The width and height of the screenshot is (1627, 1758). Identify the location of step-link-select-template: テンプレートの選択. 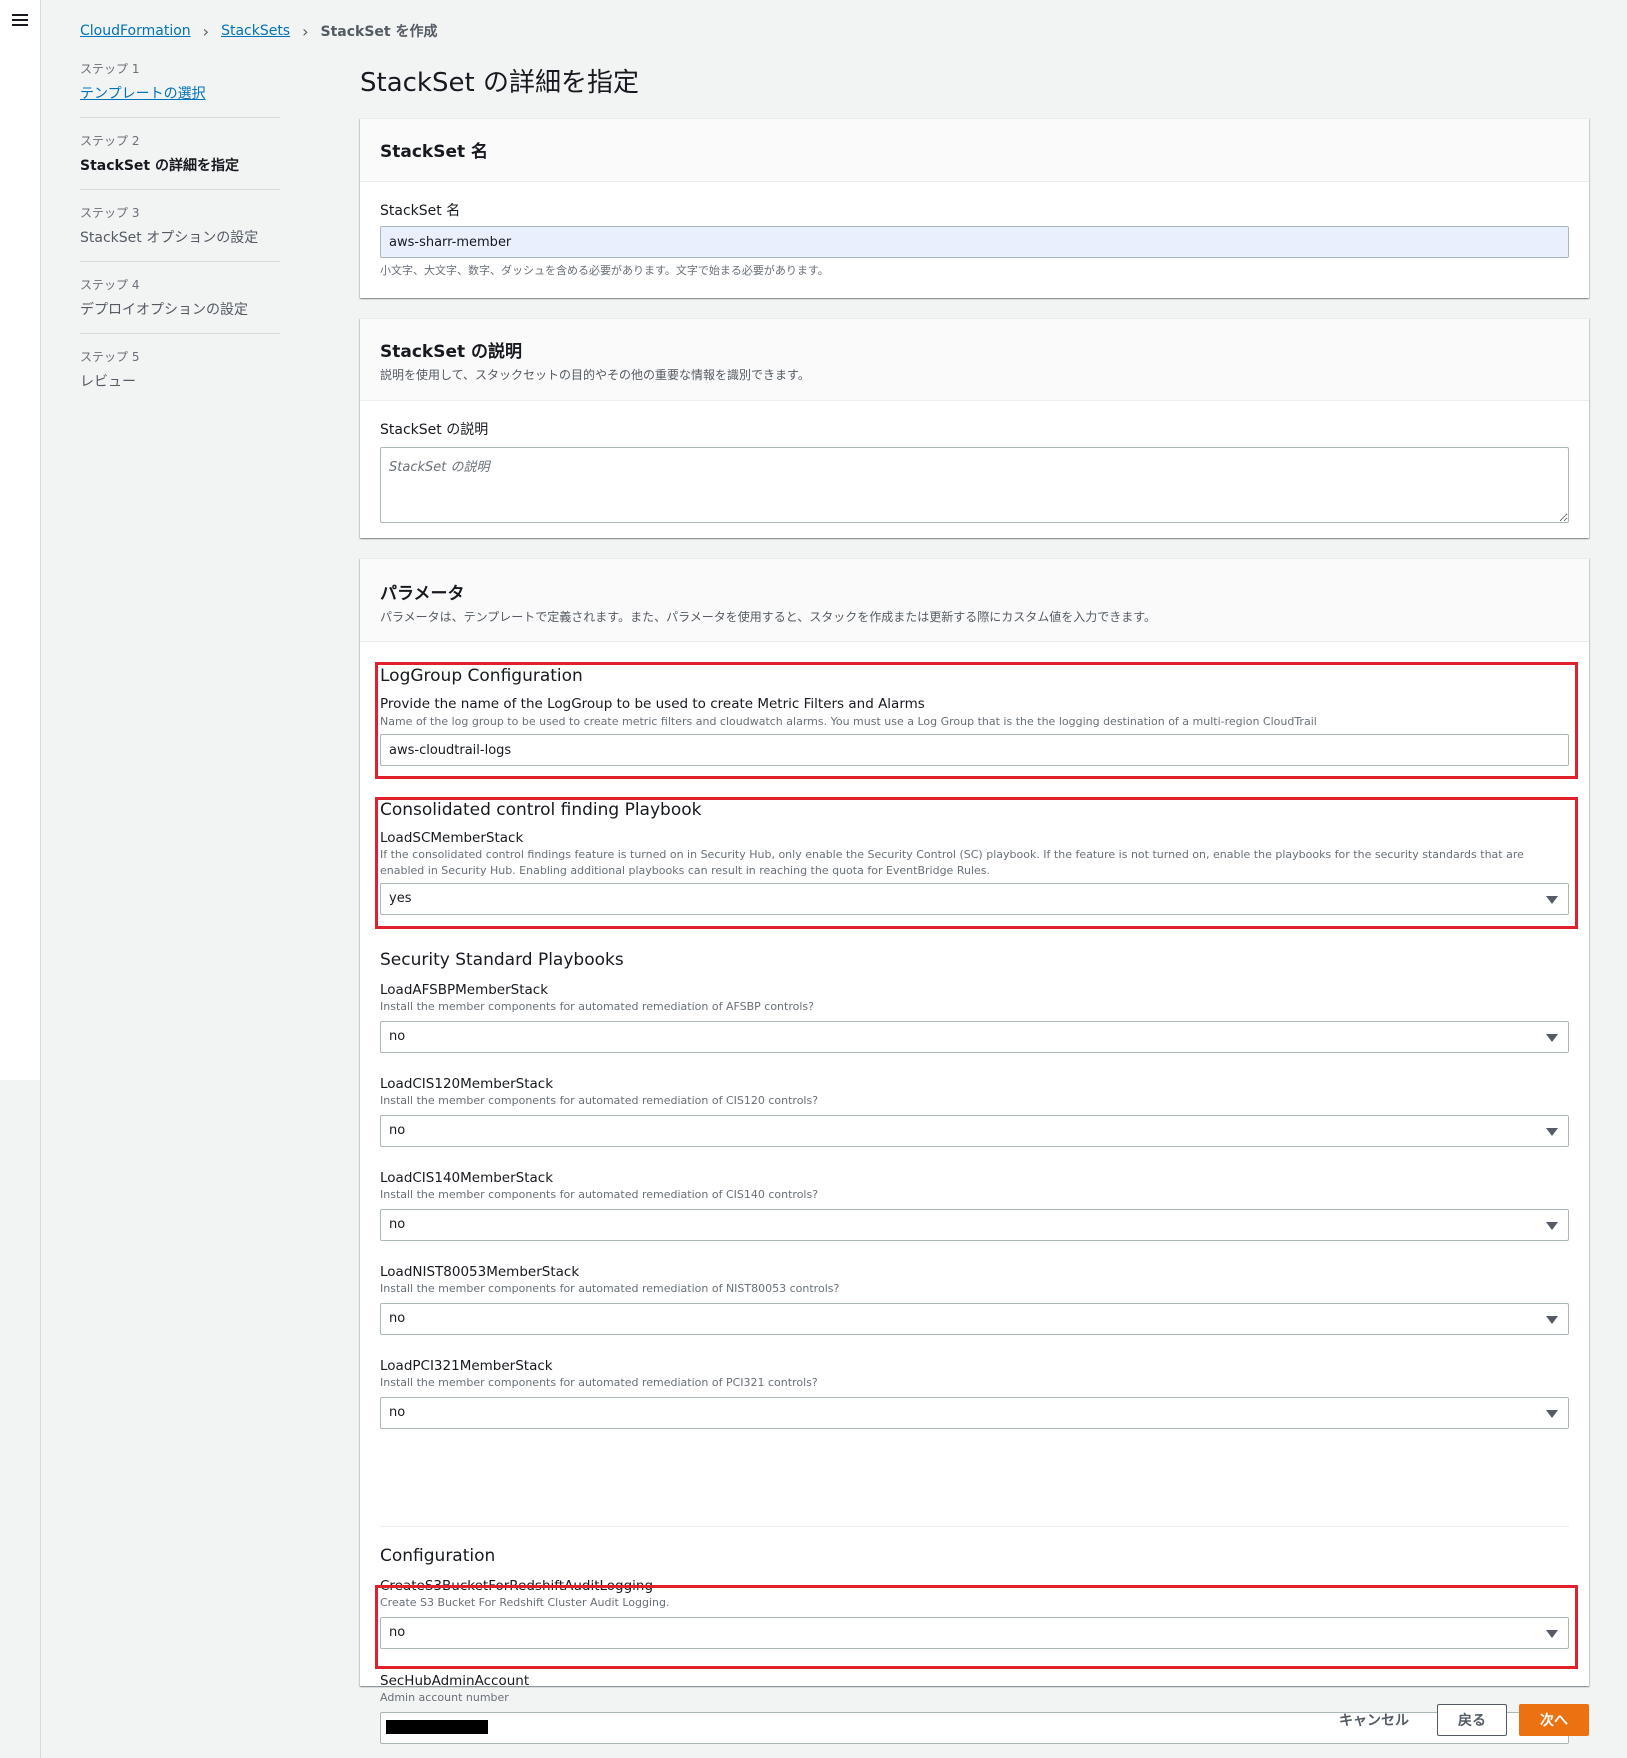
(180, 93).